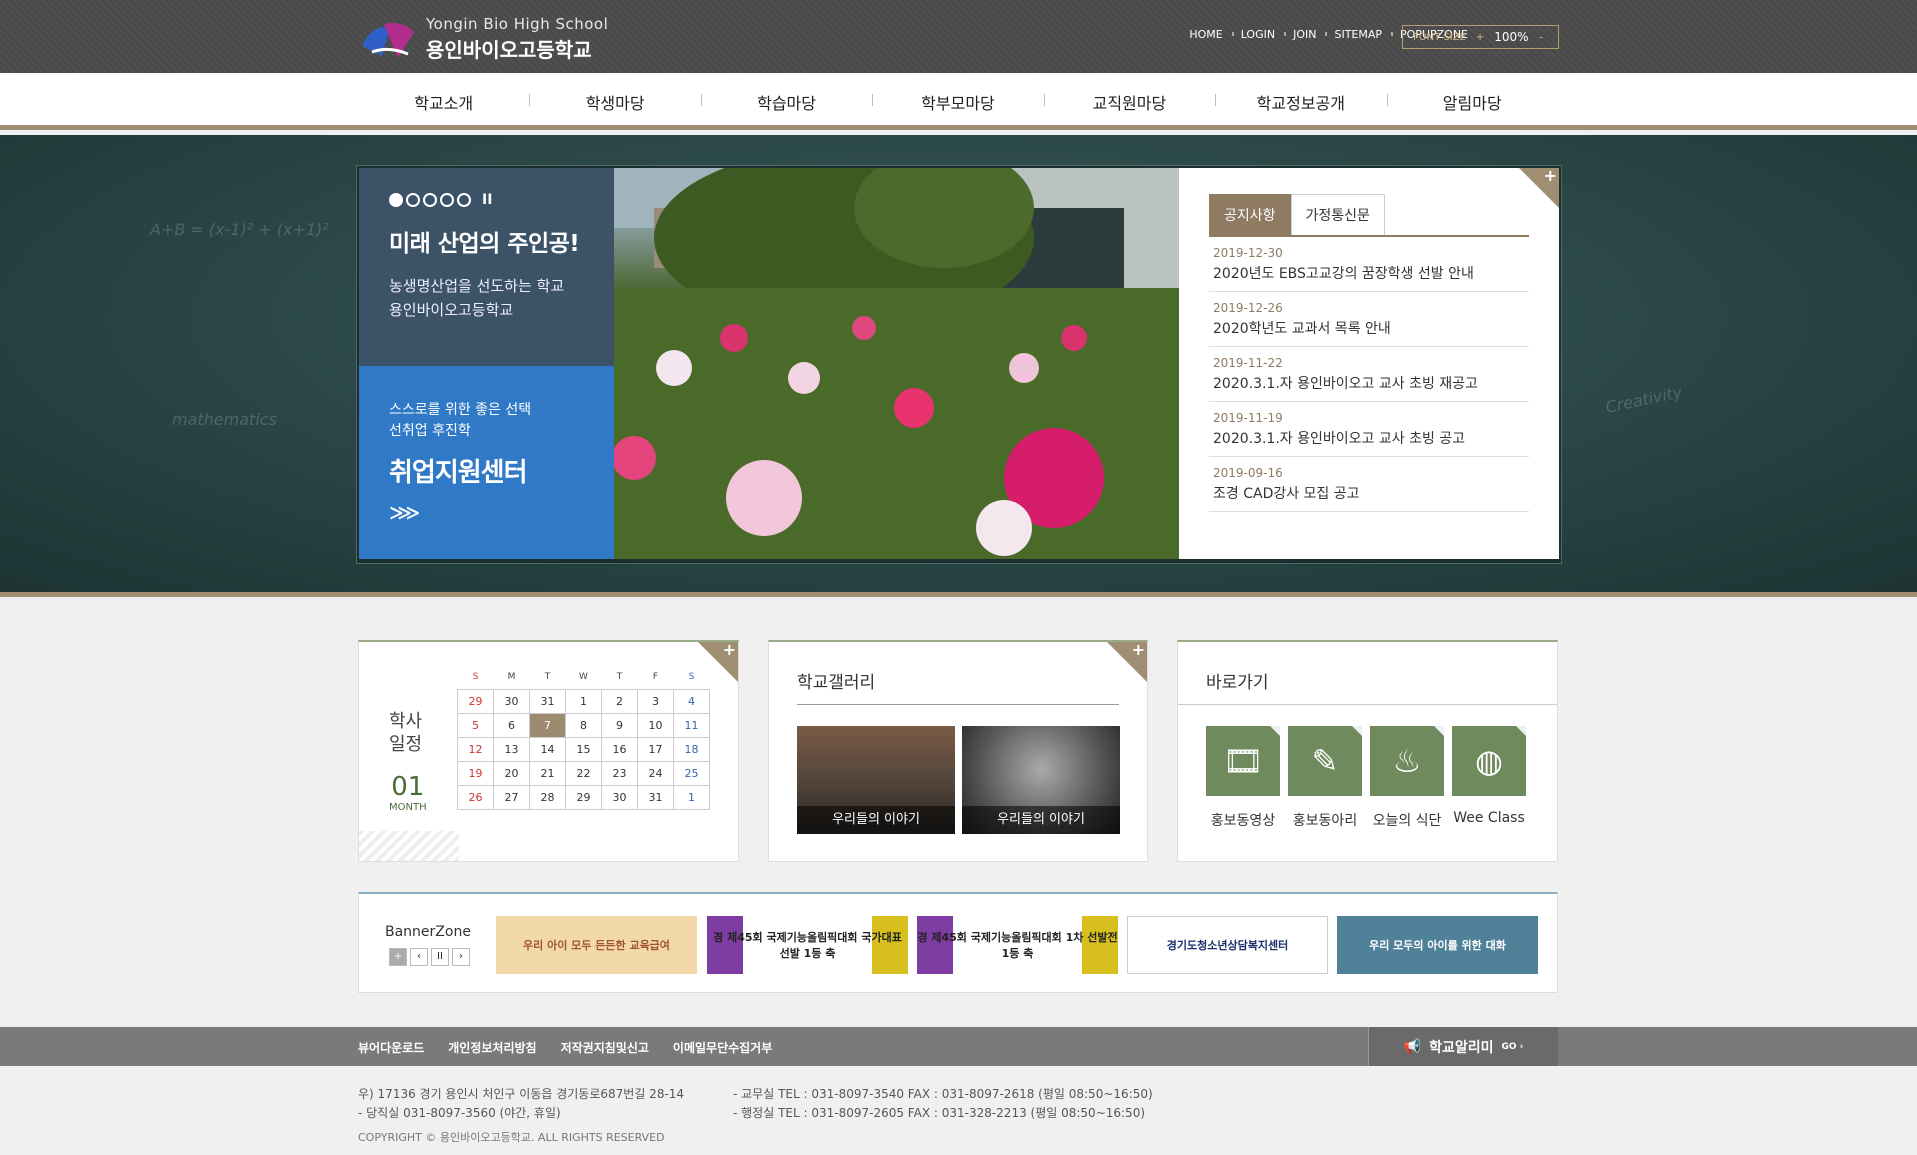 This screenshot has width=1917, height=1155. What do you see at coordinates (492, 1047) in the screenshot?
I see `footer-link-privacy: 개인정보처리방침` at bounding box center [492, 1047].